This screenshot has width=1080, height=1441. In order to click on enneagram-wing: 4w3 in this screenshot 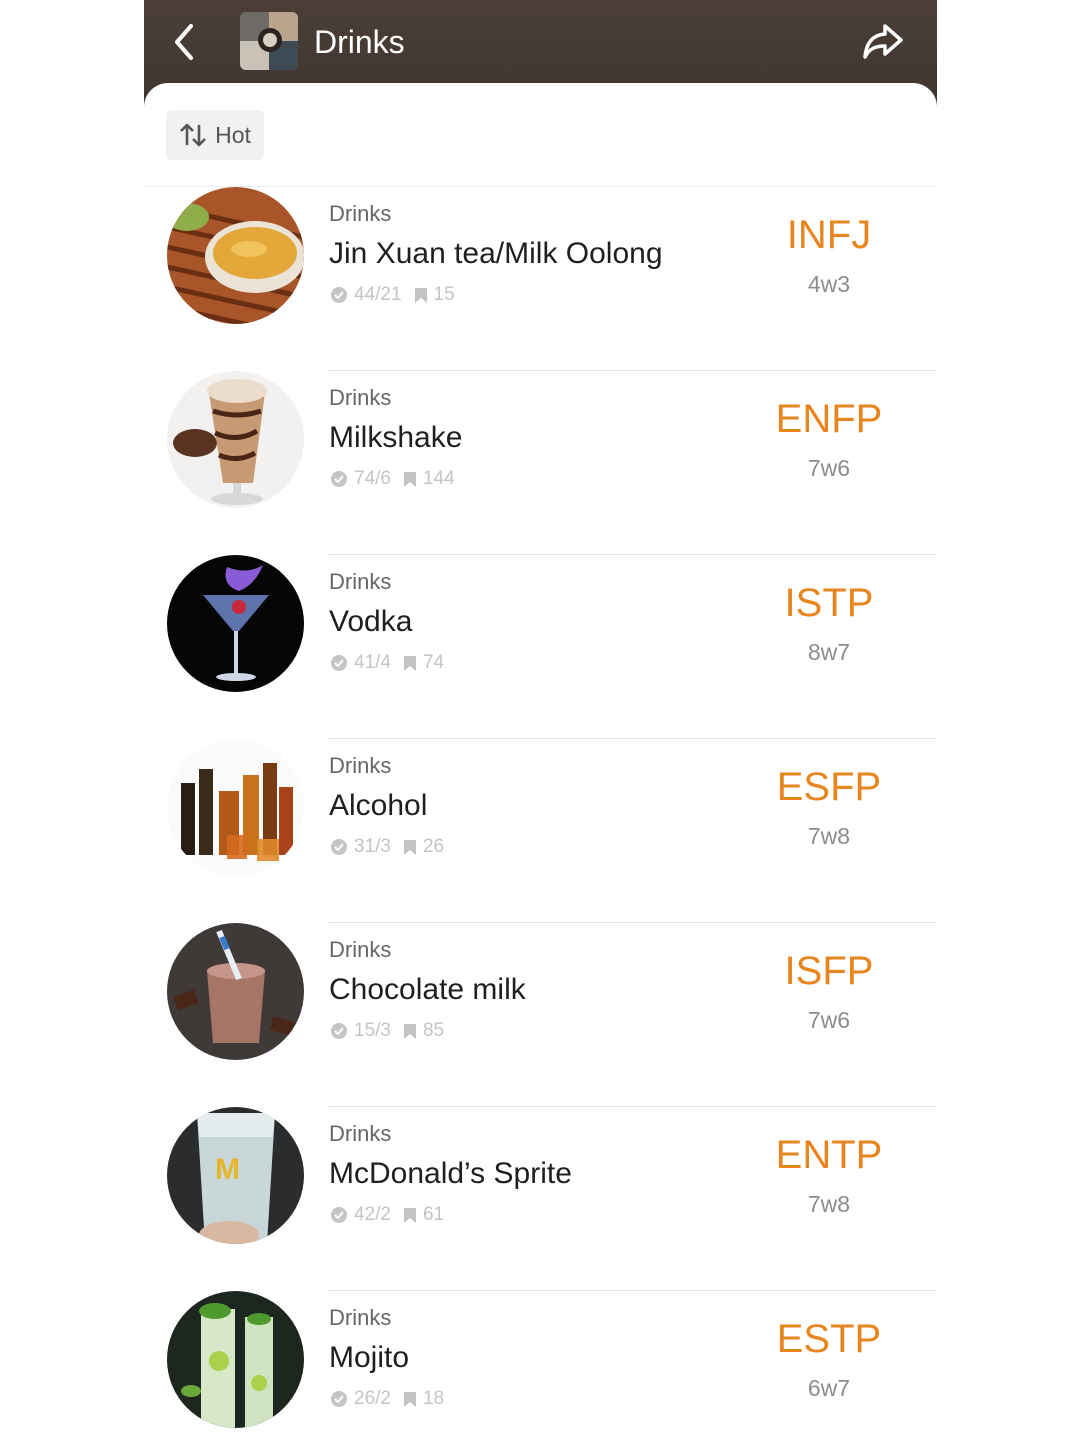, I will do `click(829, 284)`.